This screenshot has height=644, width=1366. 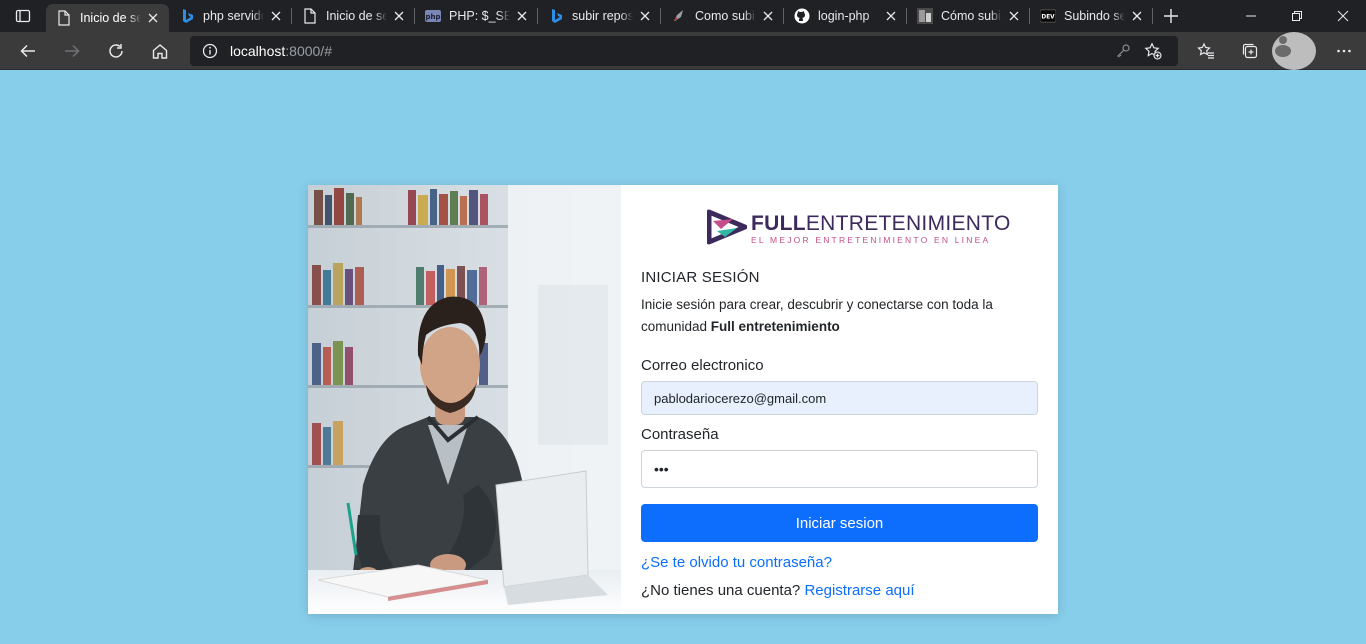 I want to click on svg-text: php, so click(x=432, y=17).